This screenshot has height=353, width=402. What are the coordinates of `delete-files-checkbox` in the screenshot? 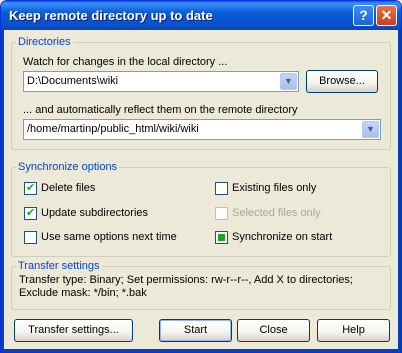 It's located at (30, 188).